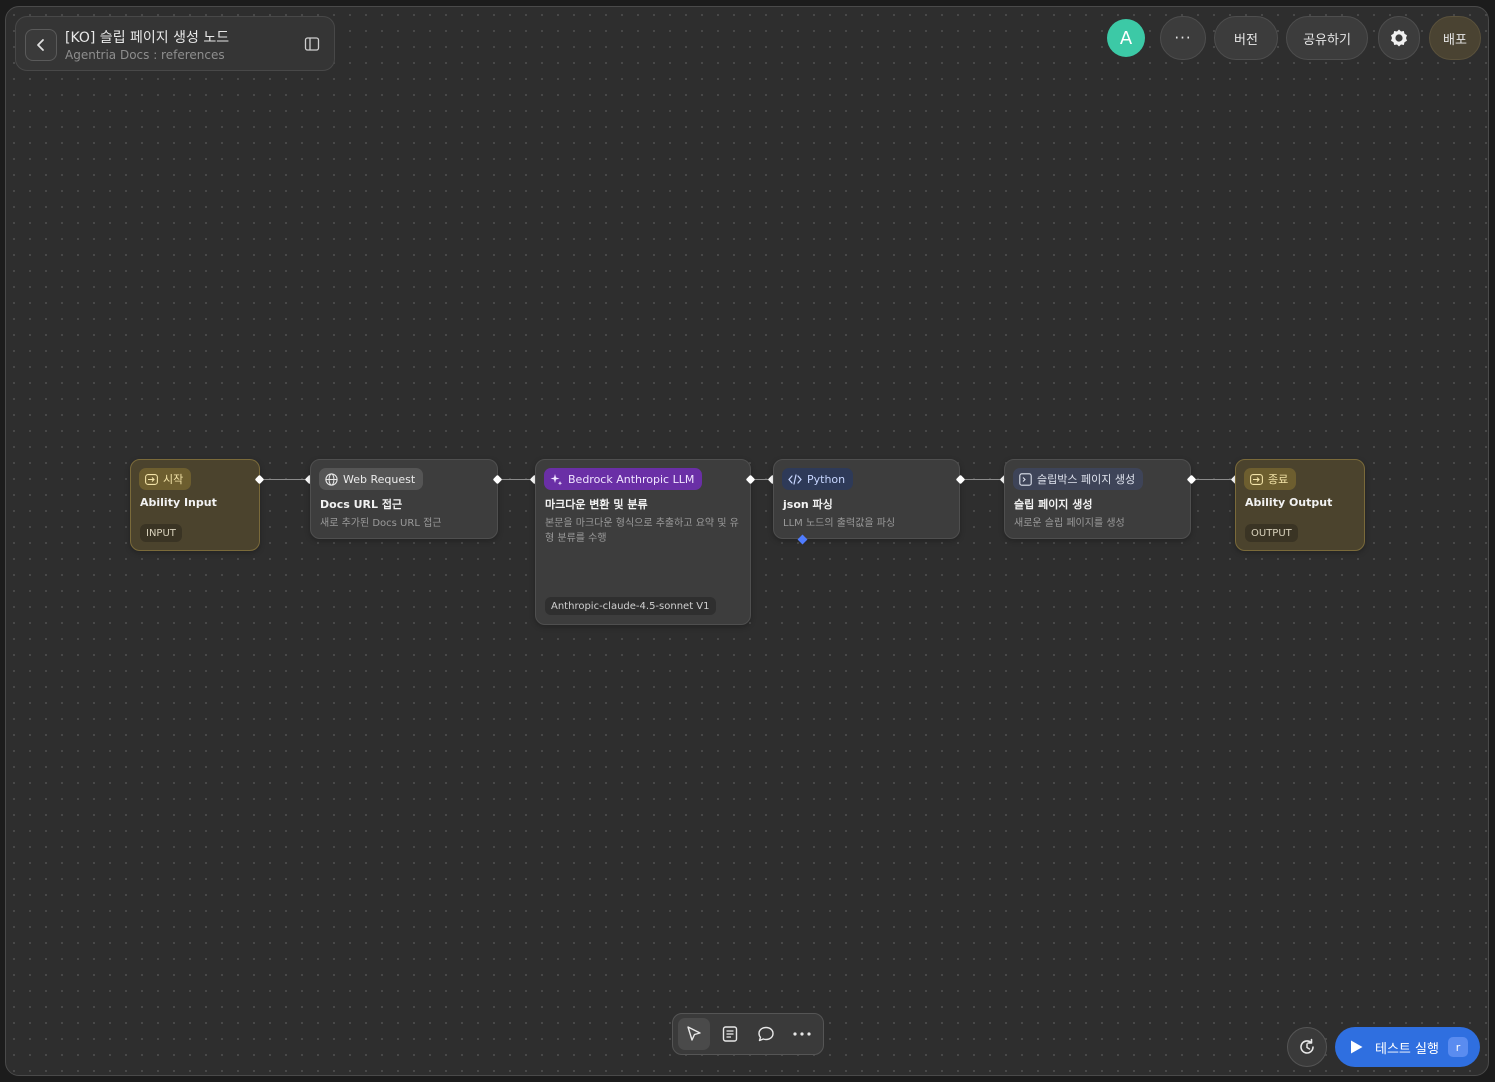 This screenshot has height=1082, width=1495. I want to click on version-button: 버전, so click(1246, 38).